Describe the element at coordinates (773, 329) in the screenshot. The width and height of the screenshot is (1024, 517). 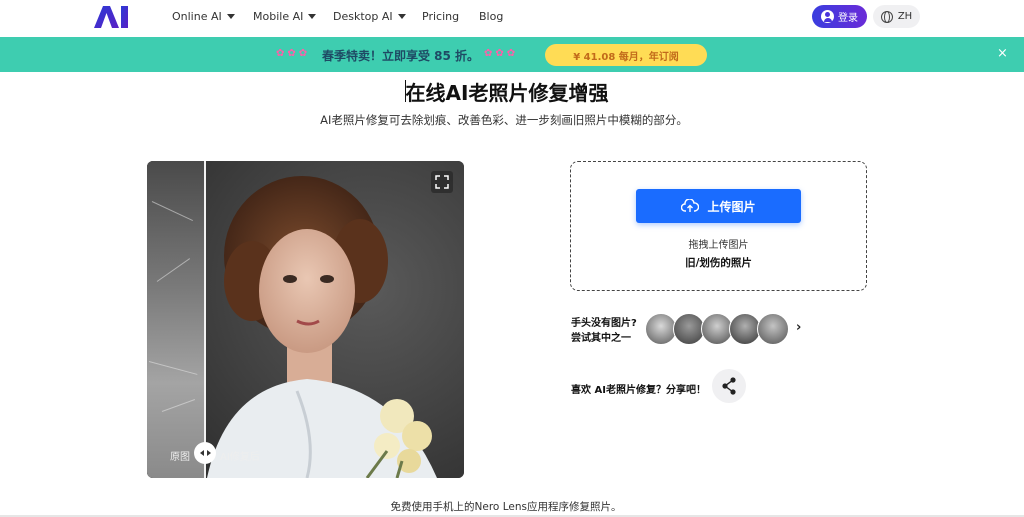
I see `sample-thumbnail` at that location.